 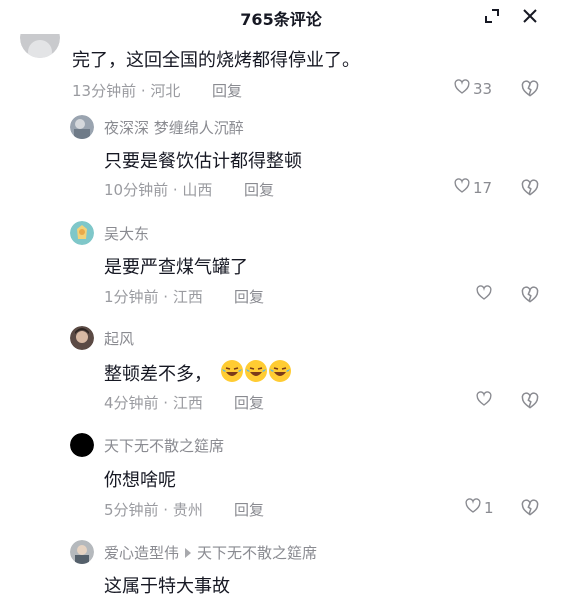 What do you see at coordinates (281, 19) in the screenshot?
I see `comment-count-title: 765条评论` at bounding box center [281, 19].